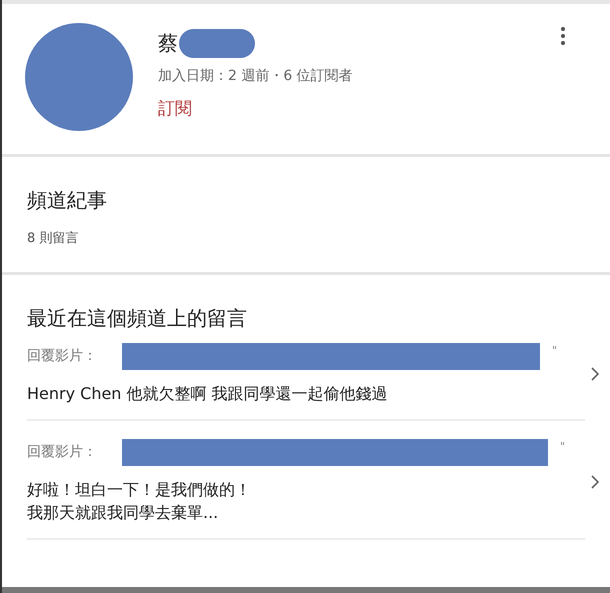 Image resolution: width=610 pixels, height=593 pixels. I want to click on comment-text: Henry Chen 他就欠整啊 我跟同學還一起偷他錢過, so click(207, 394).